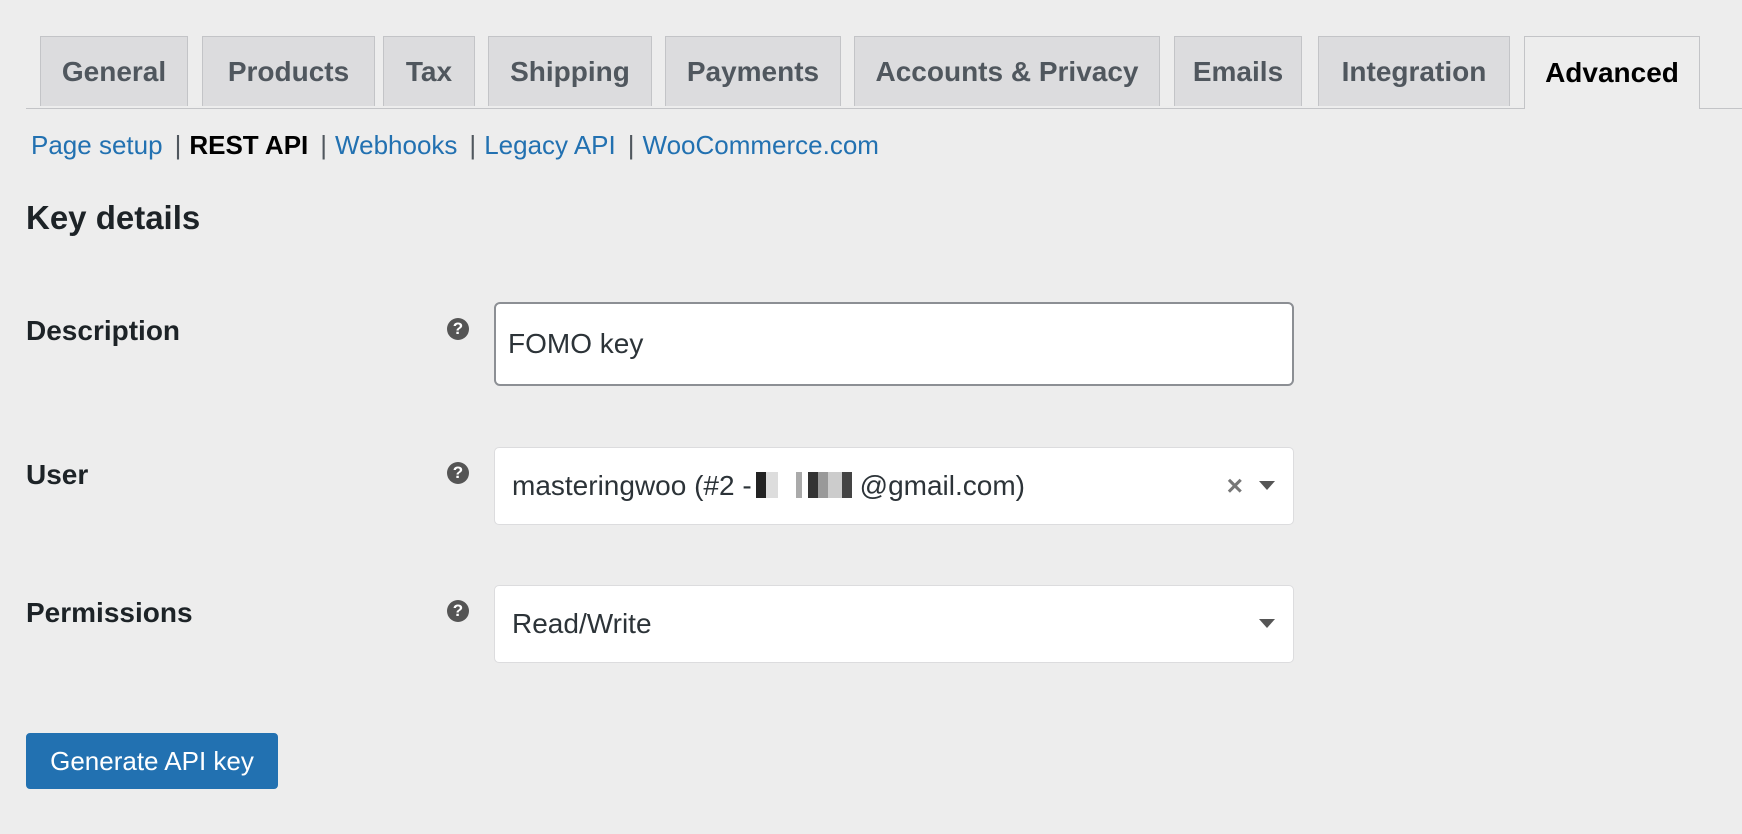 The height and width of the screenshot is (834, 1742). What do you see at coordinates (458, 611) in the screenshot?
I see `permissions-help-icon: ?` at bounding box center [458, 611].